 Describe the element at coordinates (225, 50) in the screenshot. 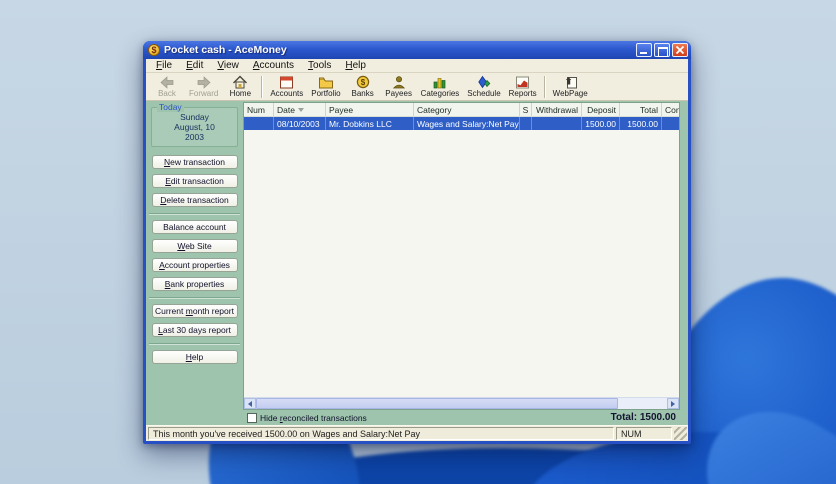

I see `window-title: Pocket cash - AceMoney` at that location.